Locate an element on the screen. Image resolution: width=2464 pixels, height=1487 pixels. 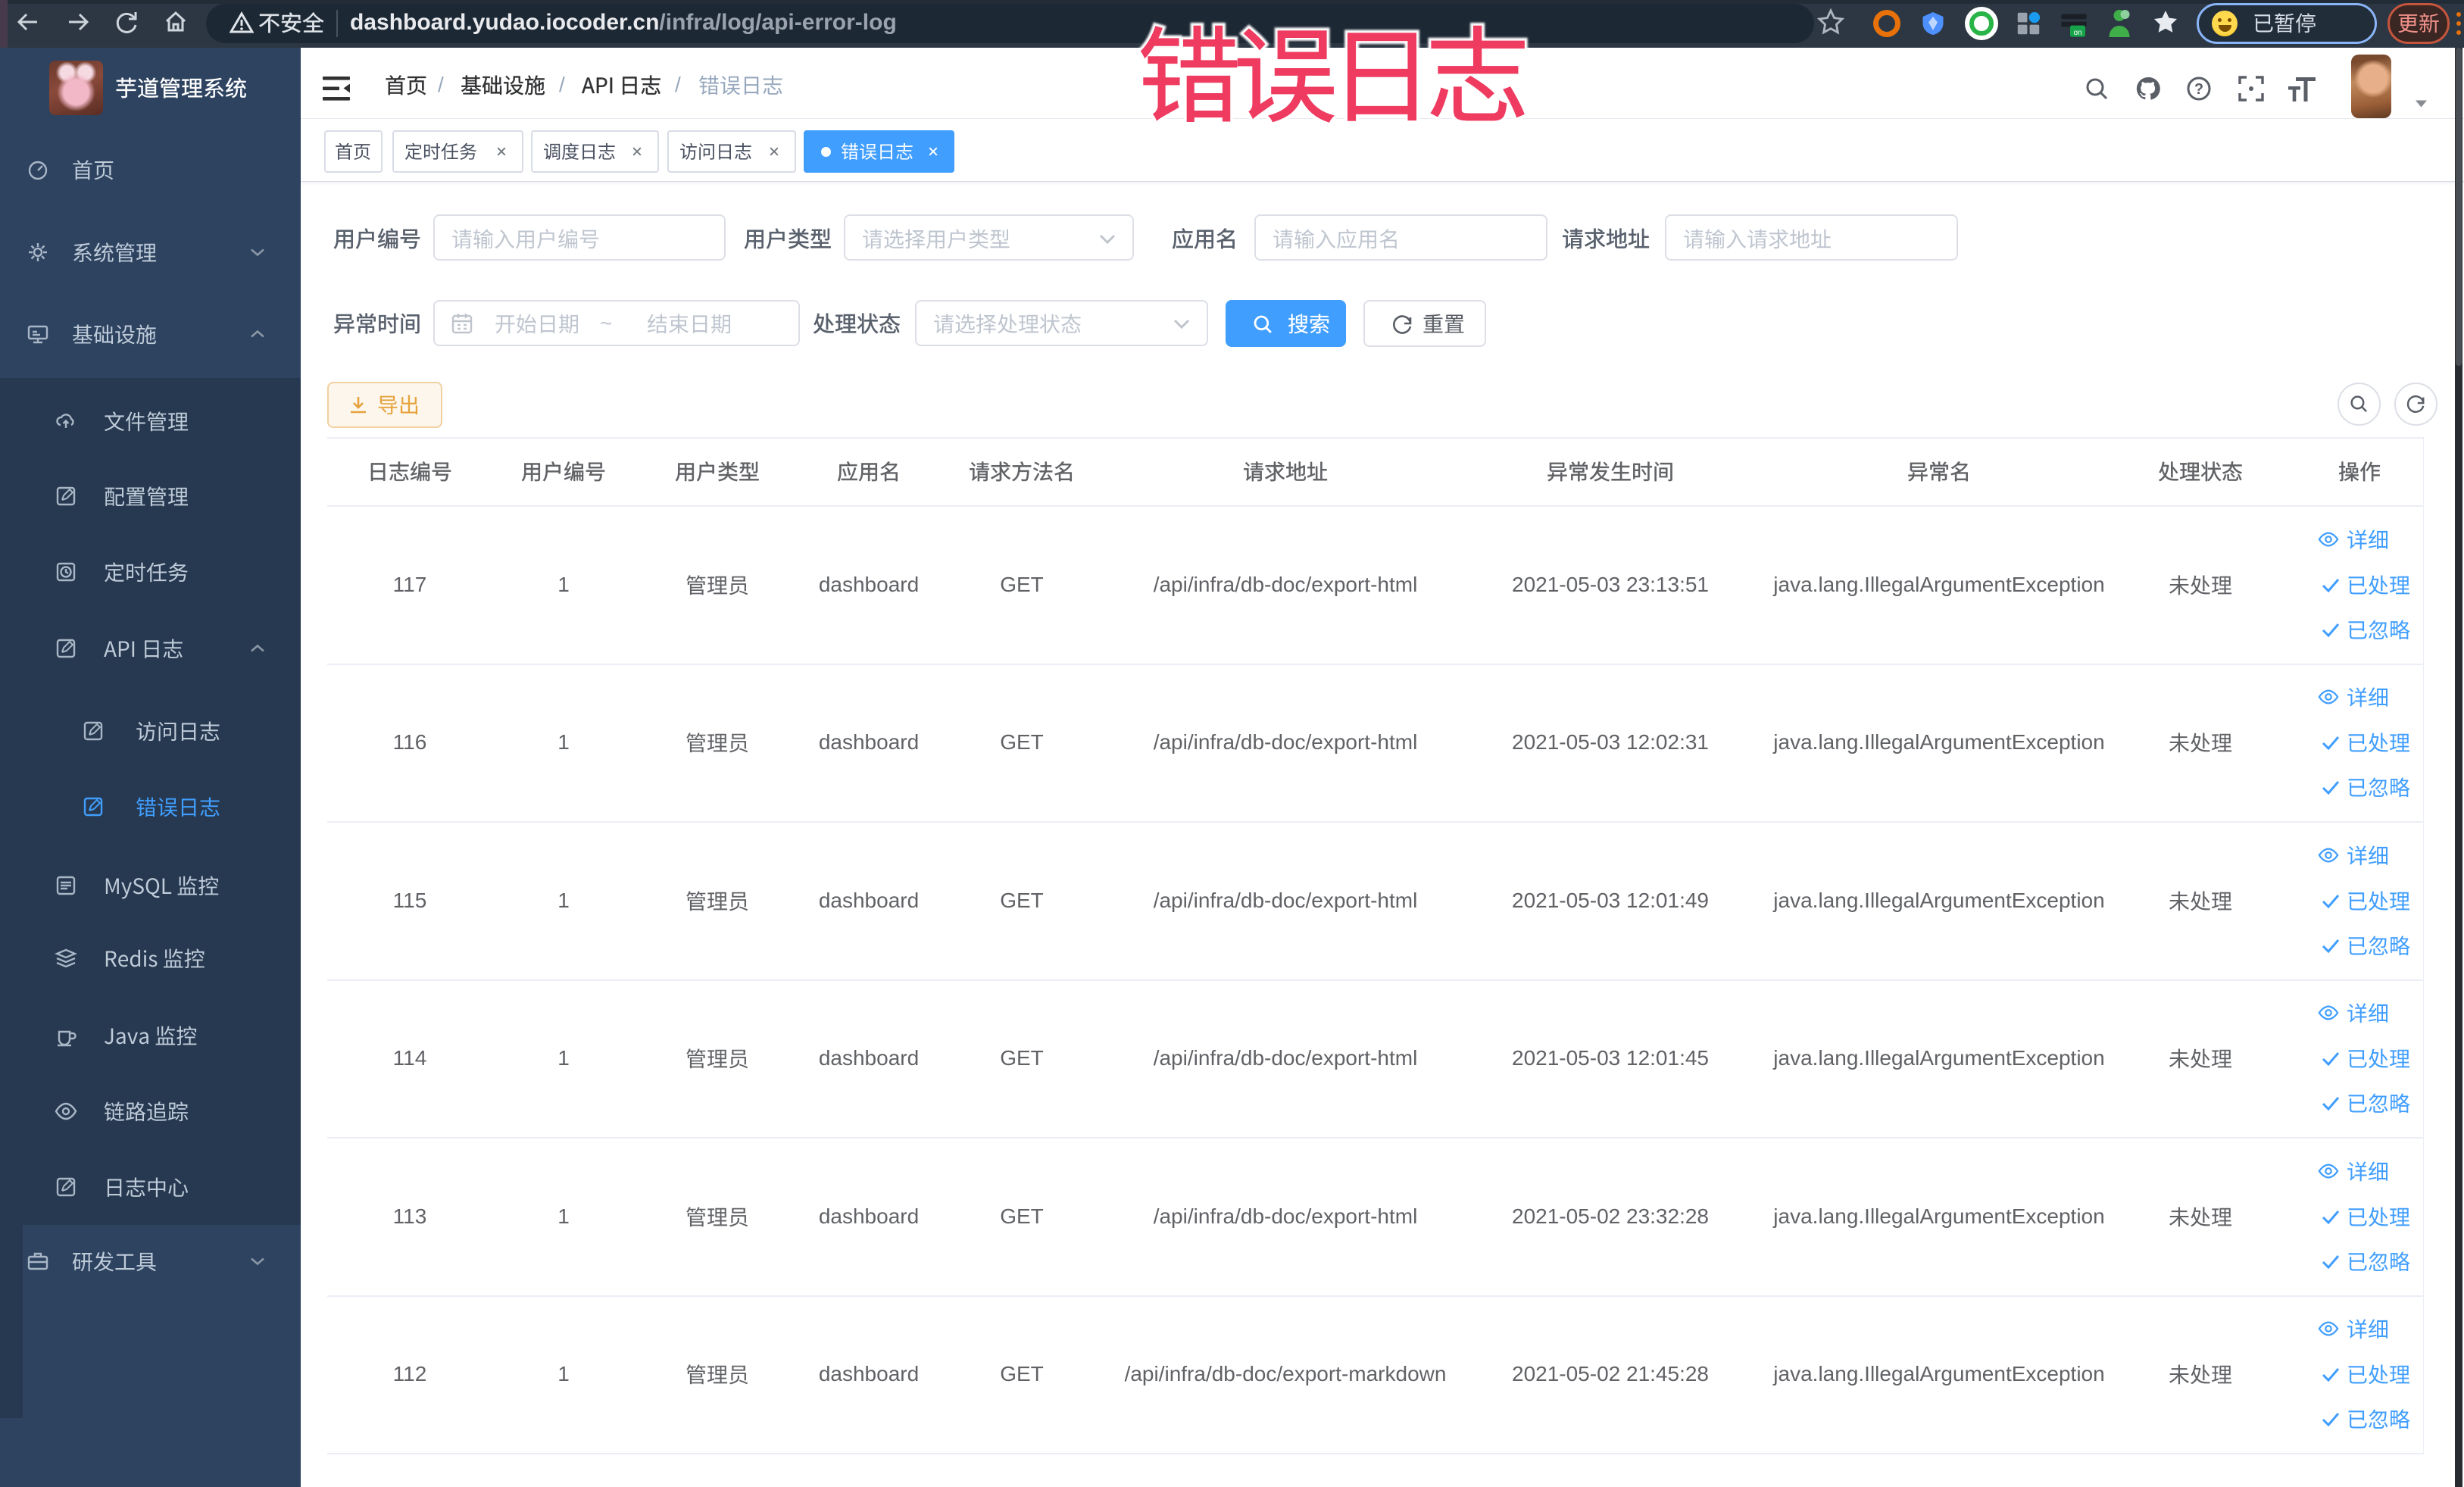
svg-text: on is located at coordinates (2077, 33).